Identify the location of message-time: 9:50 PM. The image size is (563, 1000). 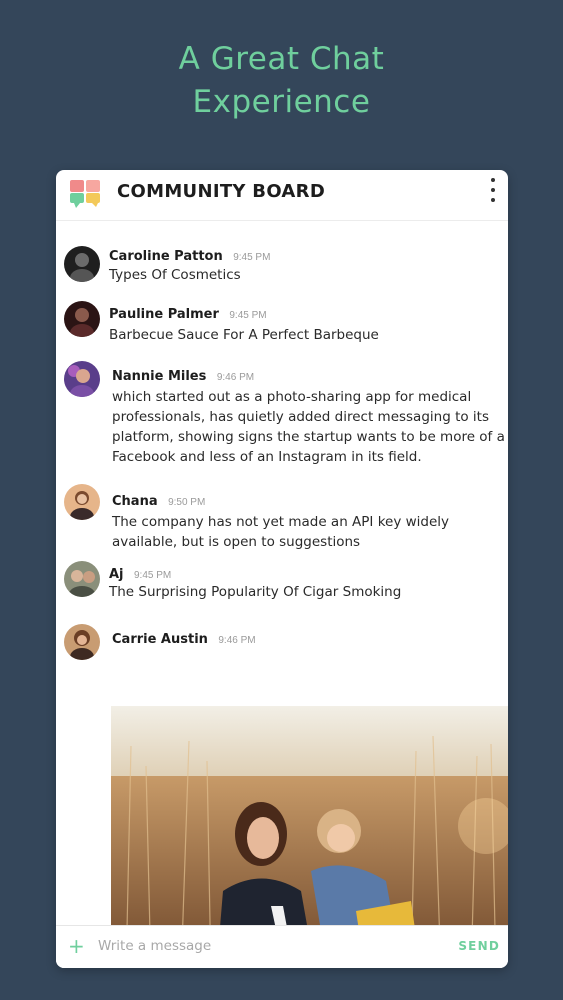
(187, 502).